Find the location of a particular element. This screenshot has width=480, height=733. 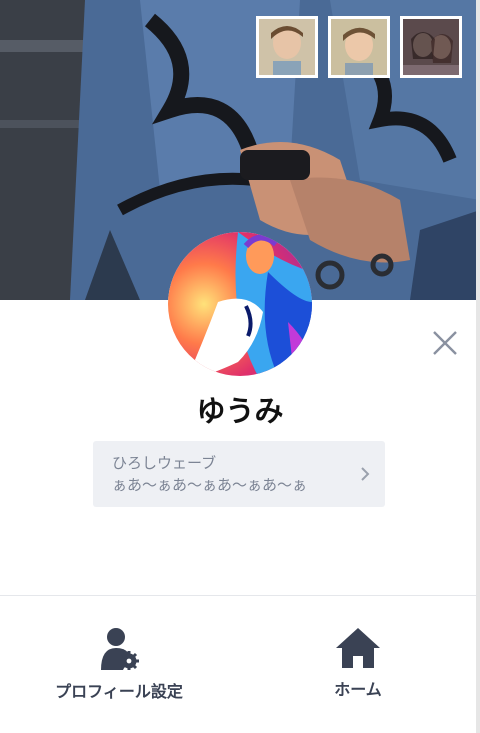

profile-avatar is located at coordinates (240, 304).